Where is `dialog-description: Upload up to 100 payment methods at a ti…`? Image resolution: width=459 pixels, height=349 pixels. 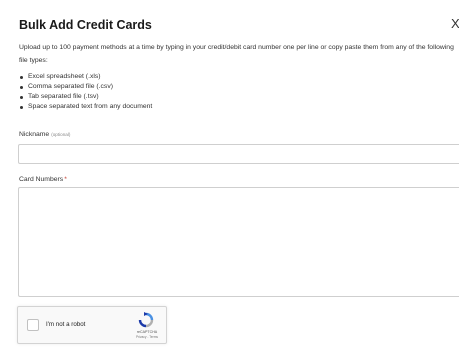
dialog-description: Upload up to 100 payment methods at a ti… is located at coordinates (239, 54).